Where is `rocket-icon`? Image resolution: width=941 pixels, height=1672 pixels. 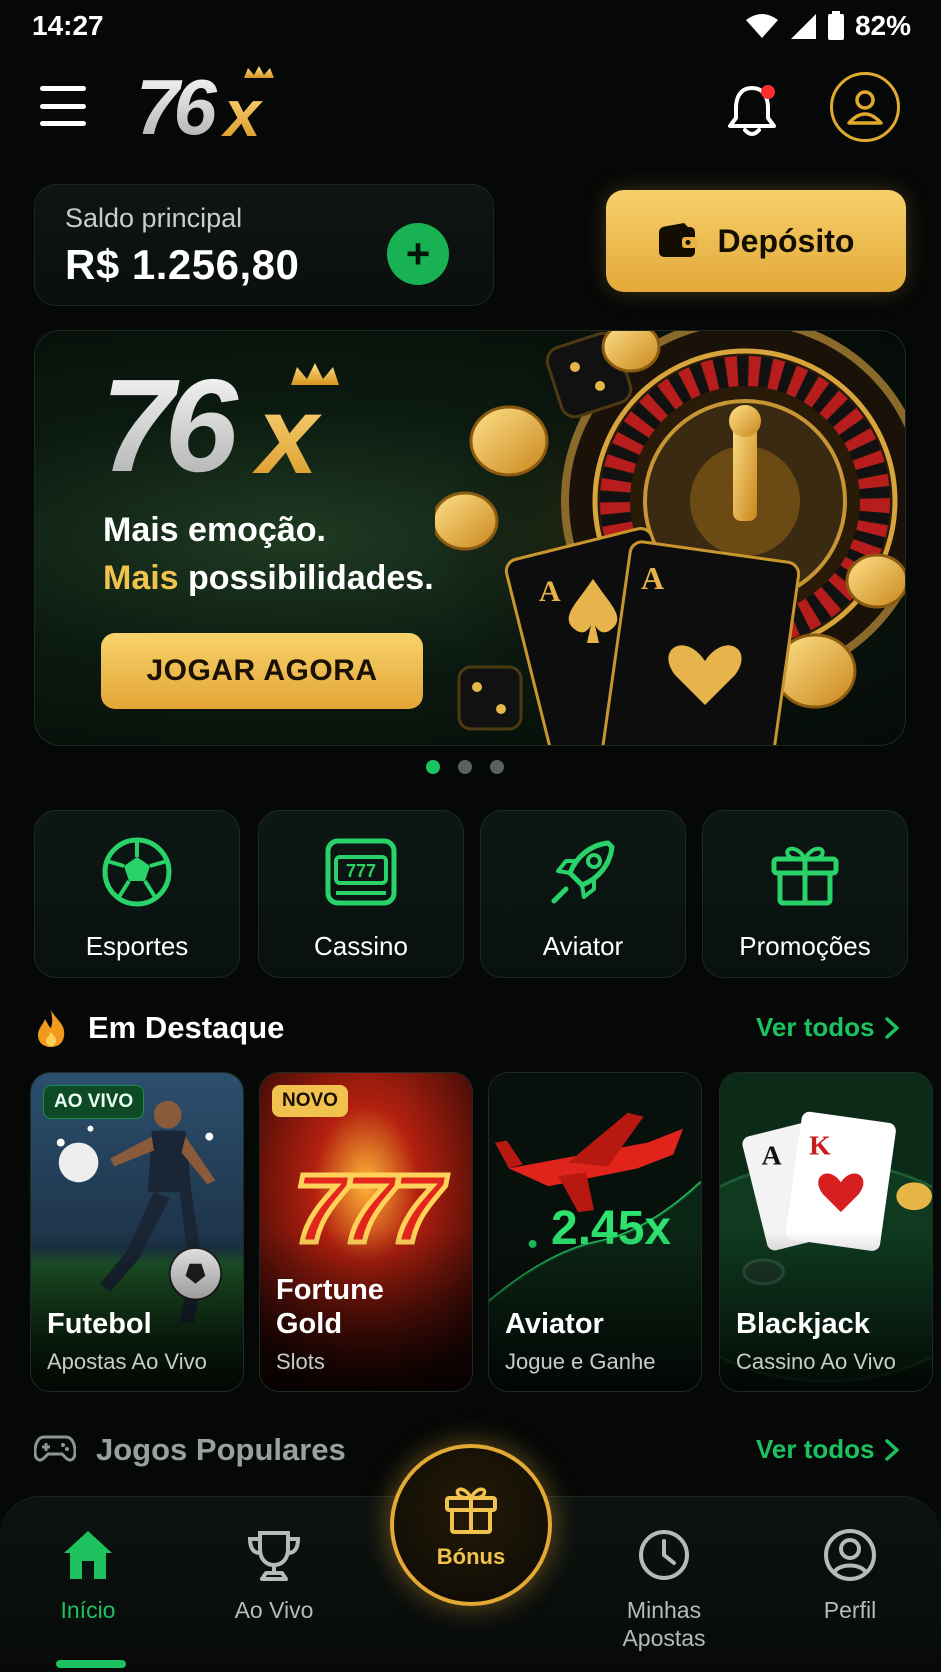 rocket-icon is located at coordinates (583, 872).